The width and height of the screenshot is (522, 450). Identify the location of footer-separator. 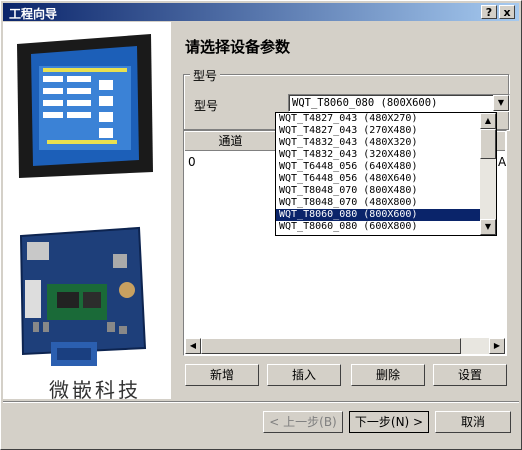
(261, 402).